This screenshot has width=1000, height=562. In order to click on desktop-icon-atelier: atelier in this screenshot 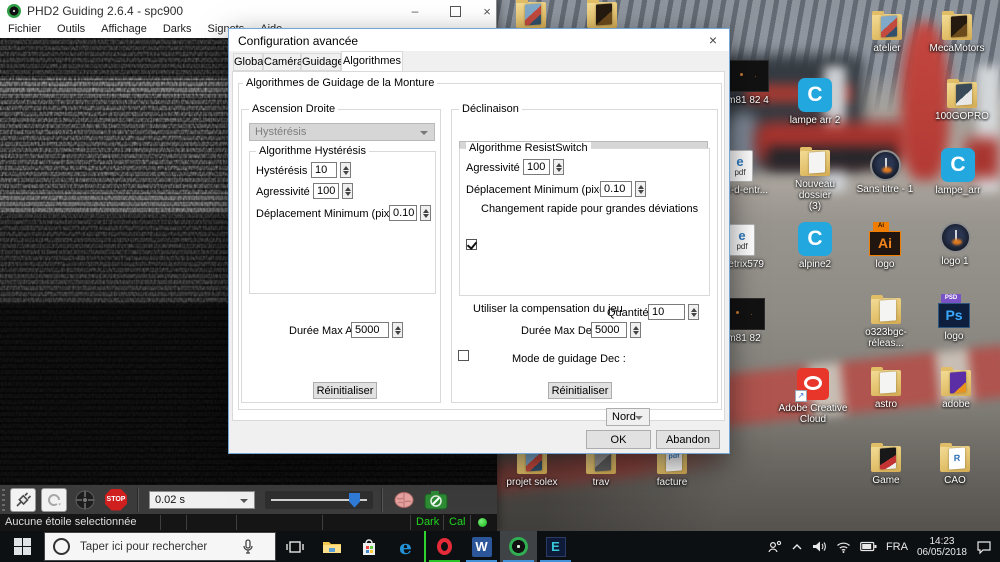, I will do `click(887, 32)`.